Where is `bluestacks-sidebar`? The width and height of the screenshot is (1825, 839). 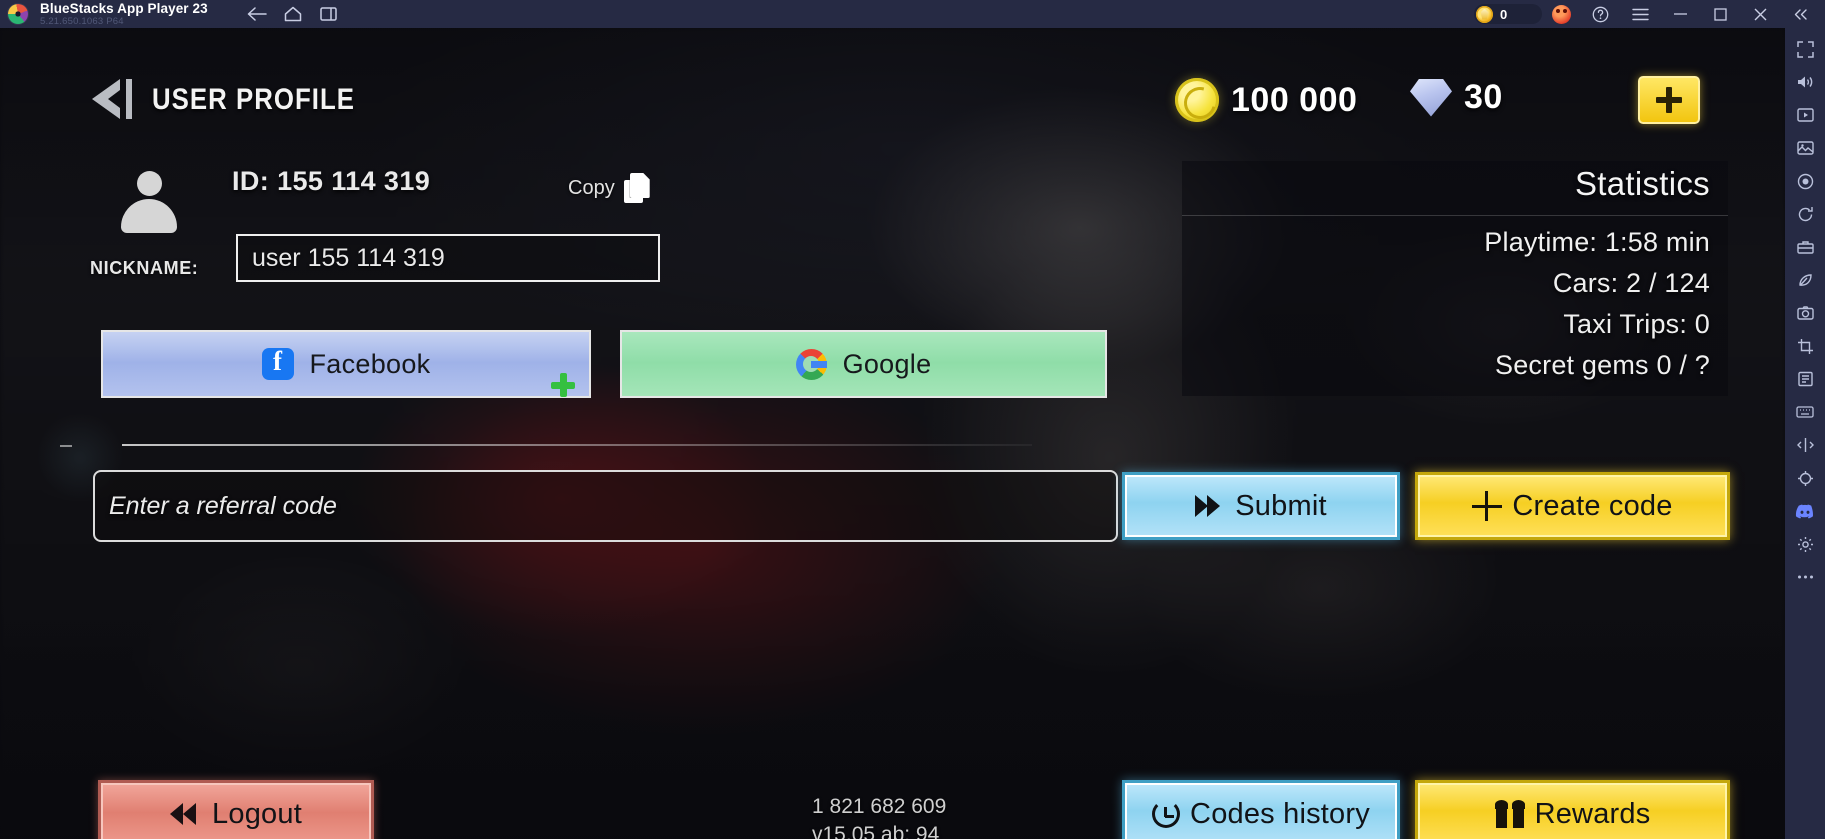
bluestacks-sidebar is located at coordinates (1805, 433).